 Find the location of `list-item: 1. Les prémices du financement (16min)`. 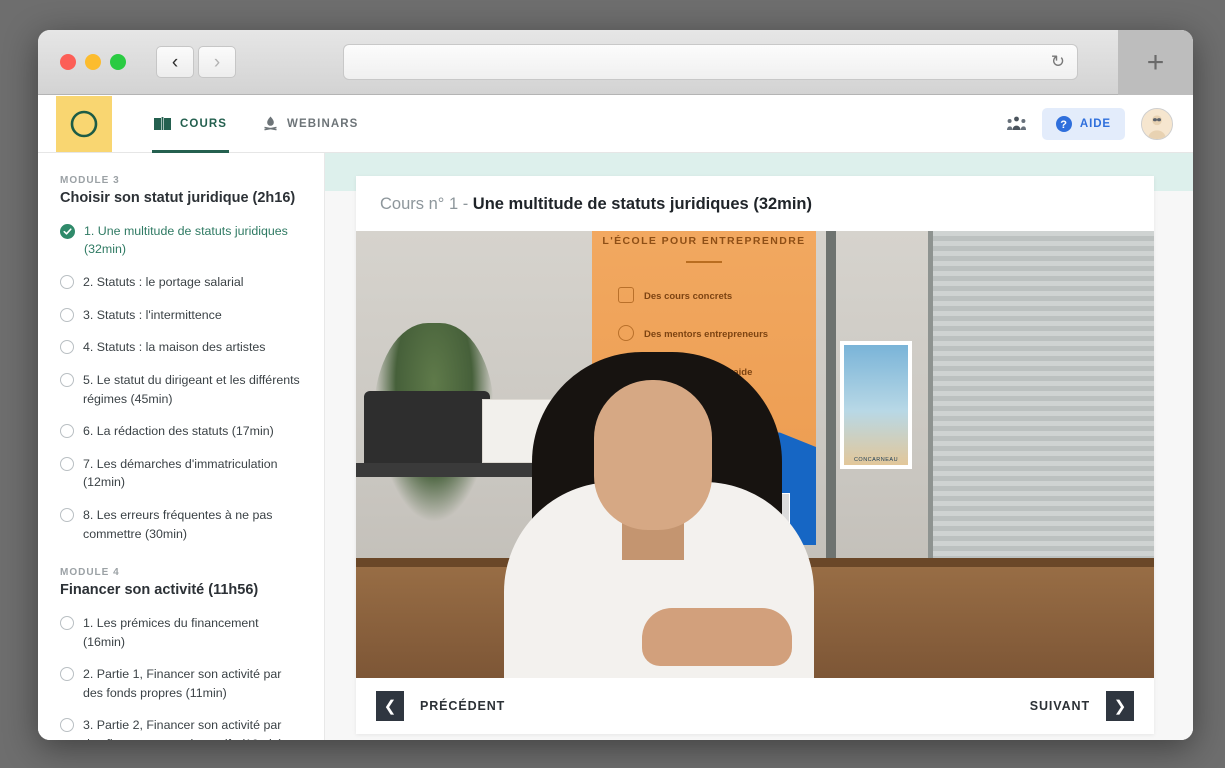

list-item: 1. Les prémices du financement (16min) is located at coordinates (182, 632).